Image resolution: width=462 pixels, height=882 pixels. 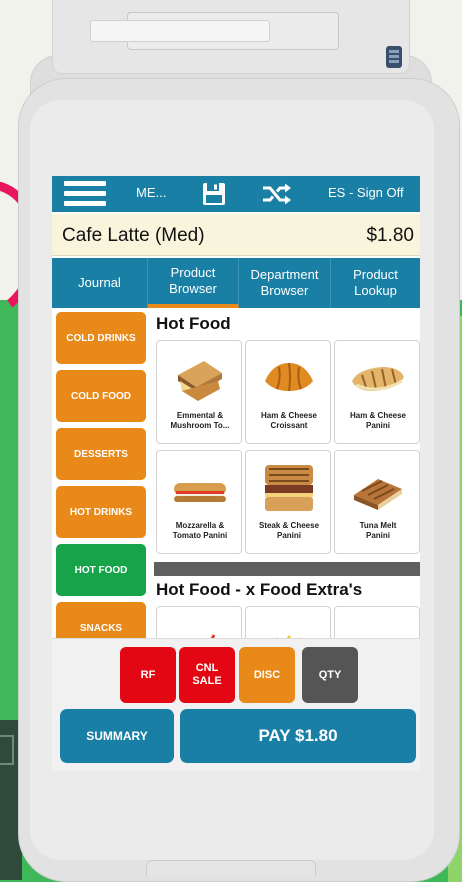 I want to click on product-tile: Tuna Melt Panini, so click(x=377, y=502).